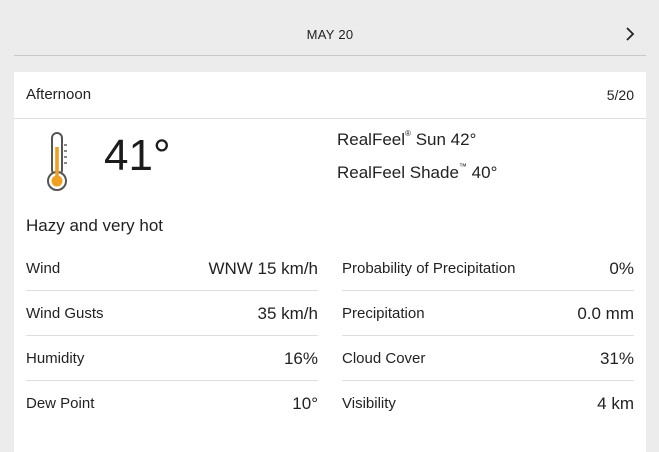 Image resolution: width=659 pixels, height=452 pixels. Describe the element at coordinates (488, 313) in the screenshot. I see `detail-row-precipitation: Precipitation 0.0 mm` at that location.